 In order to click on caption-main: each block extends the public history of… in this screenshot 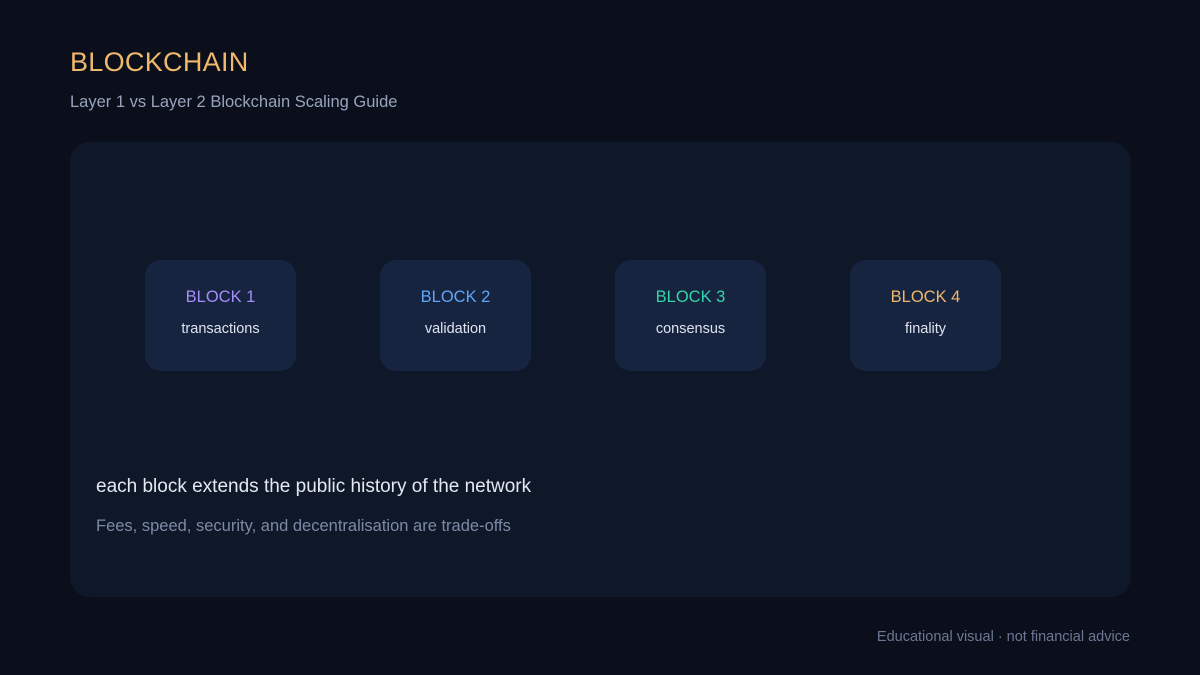, I will do `click(314, 486)`.